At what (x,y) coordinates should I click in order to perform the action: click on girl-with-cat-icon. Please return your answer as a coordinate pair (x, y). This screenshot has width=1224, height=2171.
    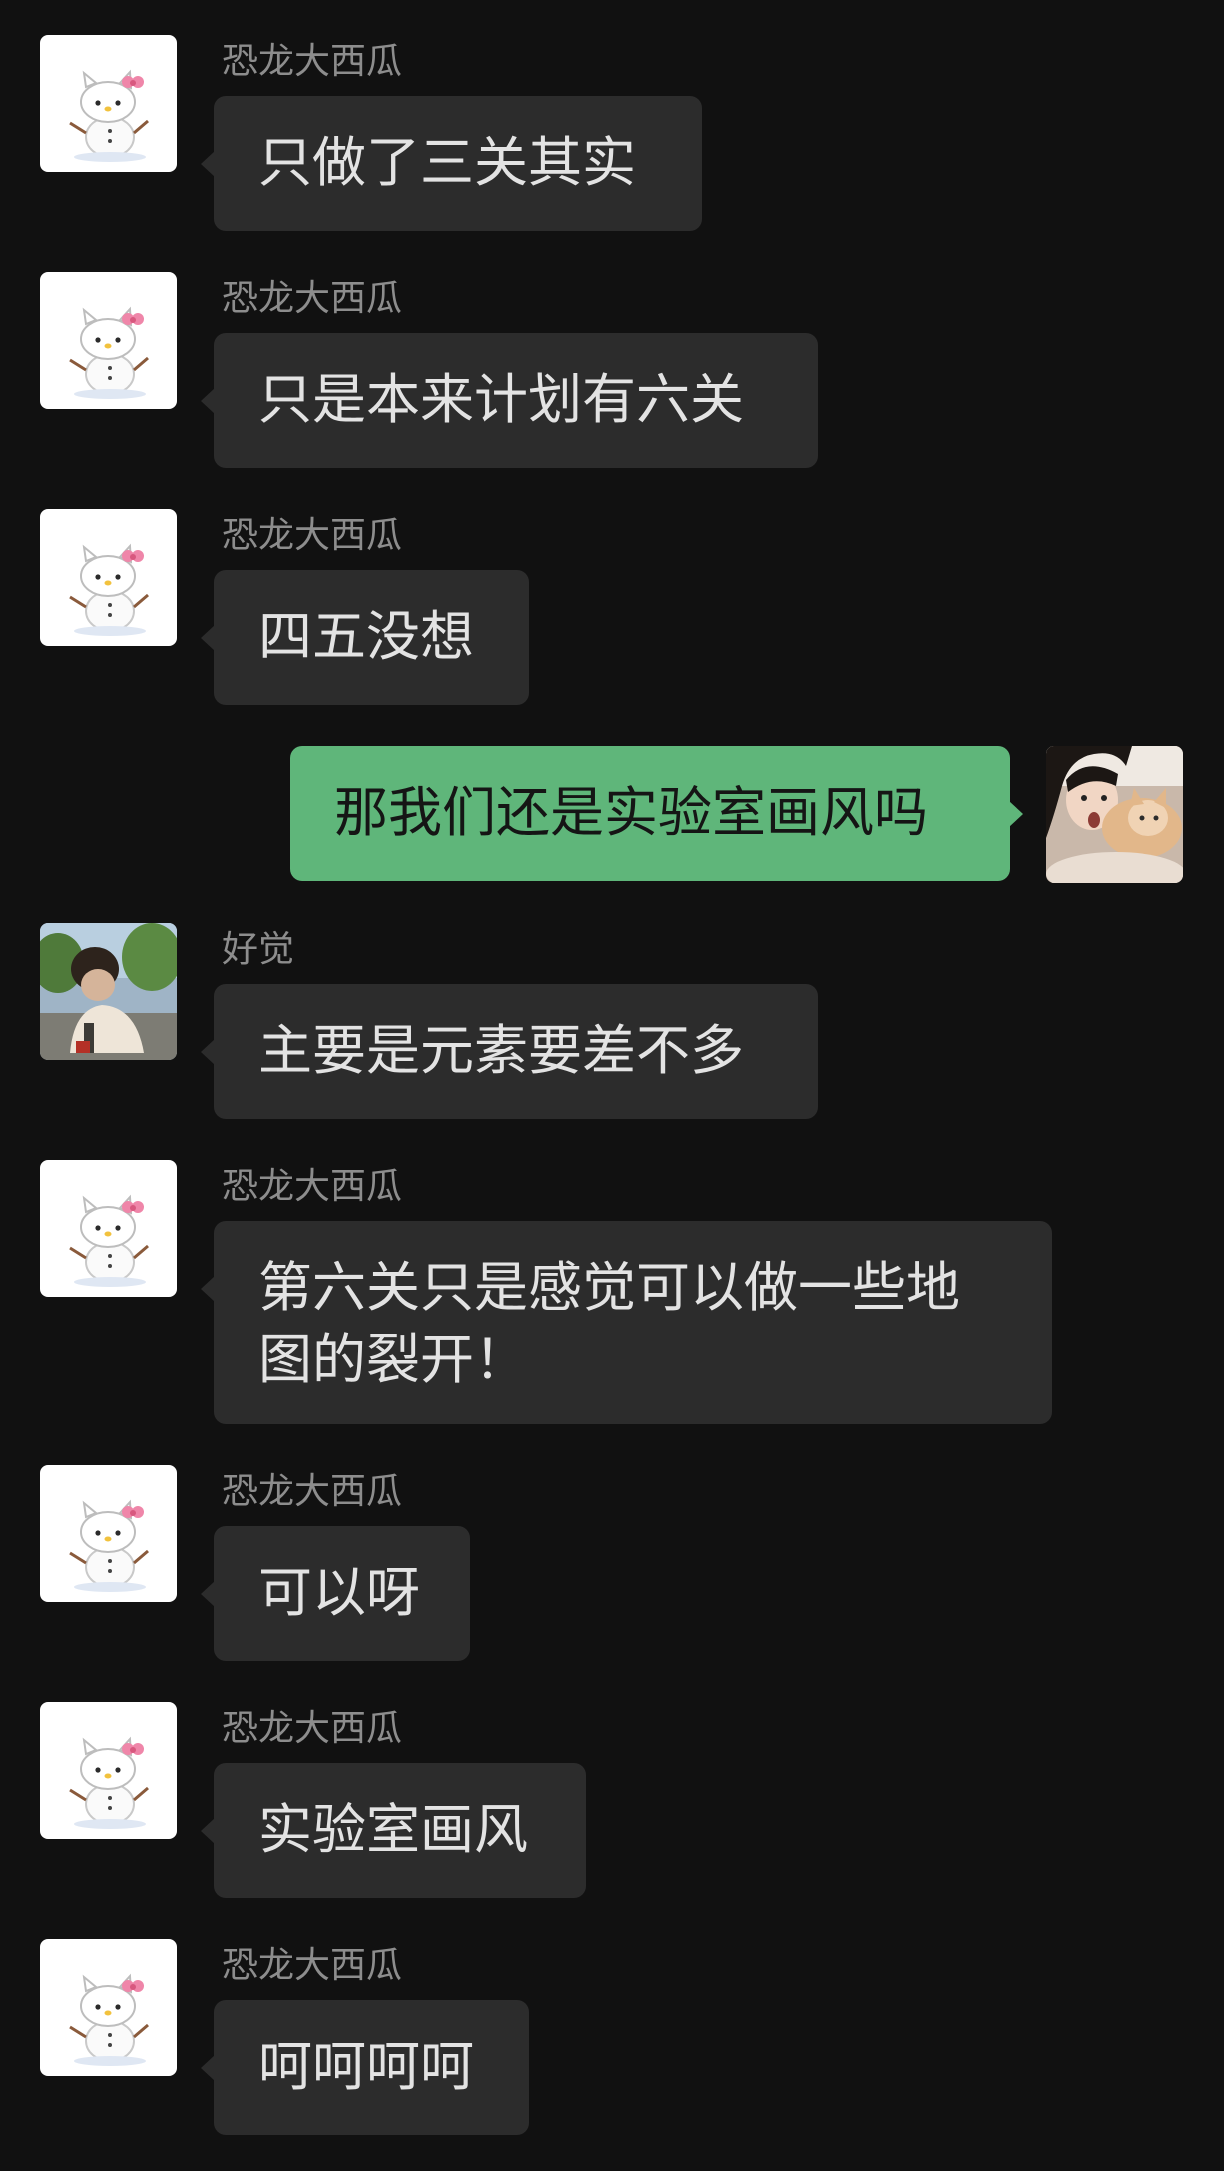
    Looking at the image, I should click on (1114, 814).